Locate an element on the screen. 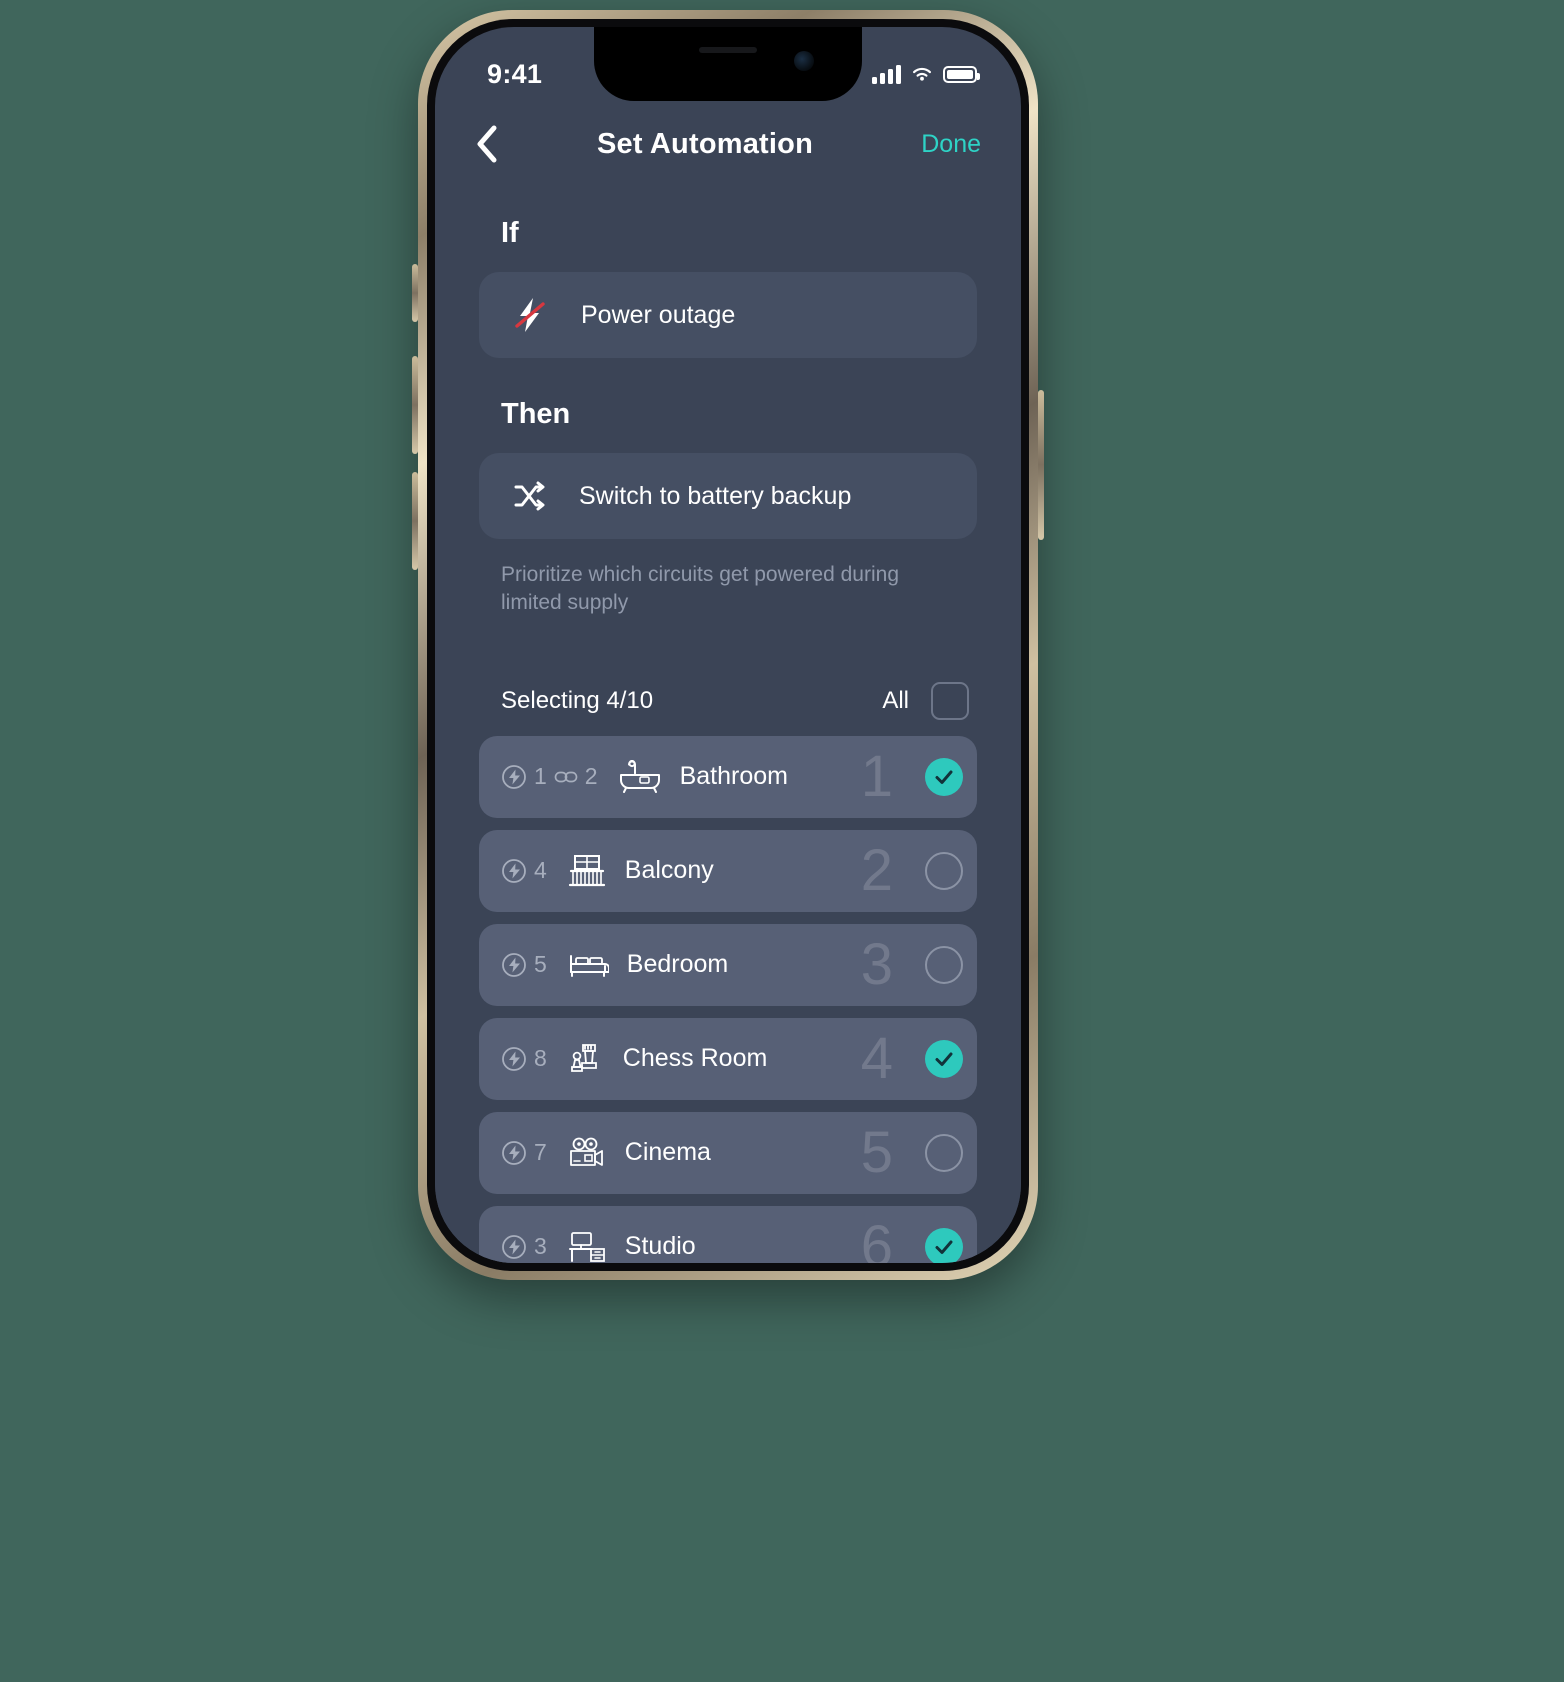  room-name: Bathroom is located at coordinates (733, 776).